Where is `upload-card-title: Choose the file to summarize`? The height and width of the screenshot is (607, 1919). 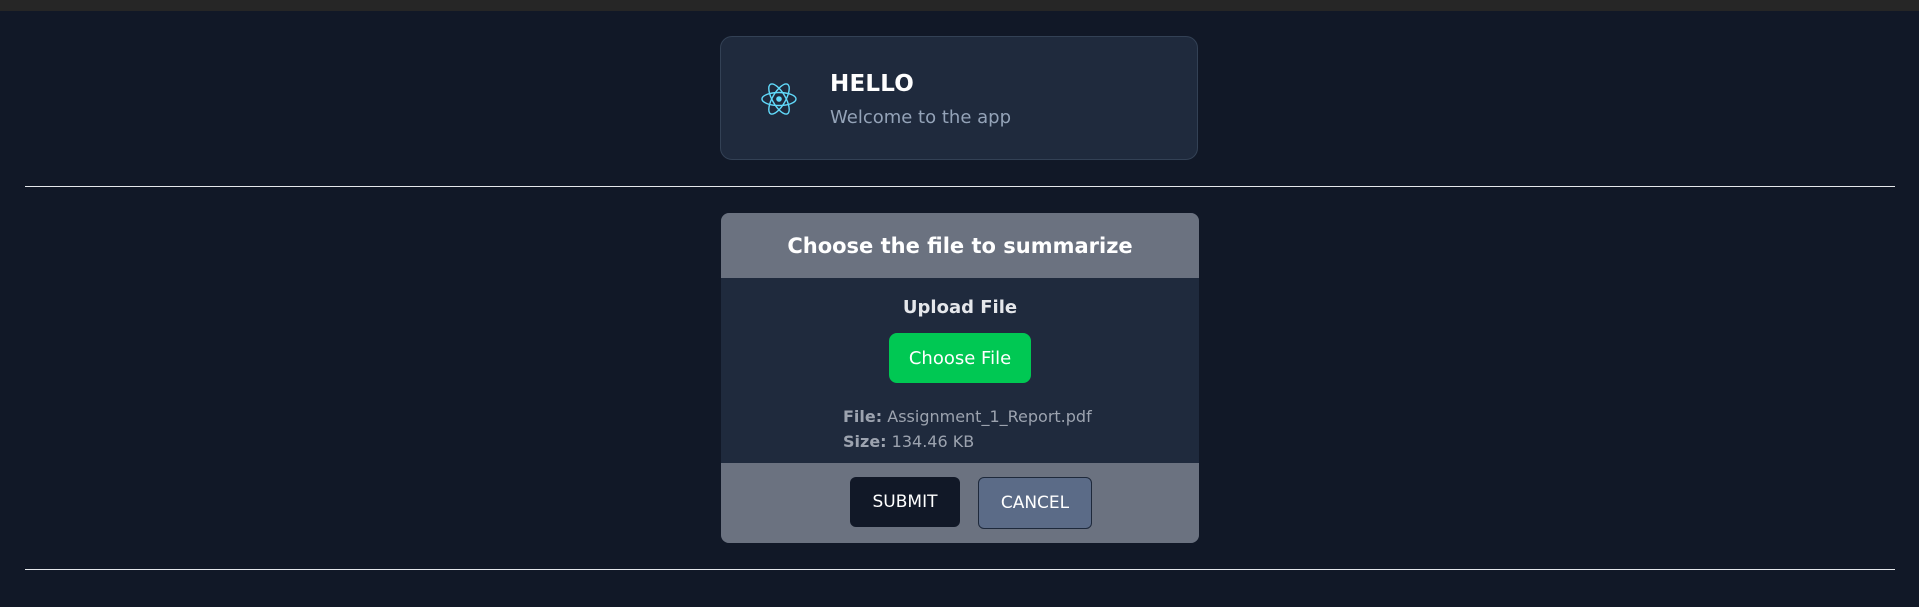 upload-card-title: Choose the file to summarize is located at coordinates (960, 245).